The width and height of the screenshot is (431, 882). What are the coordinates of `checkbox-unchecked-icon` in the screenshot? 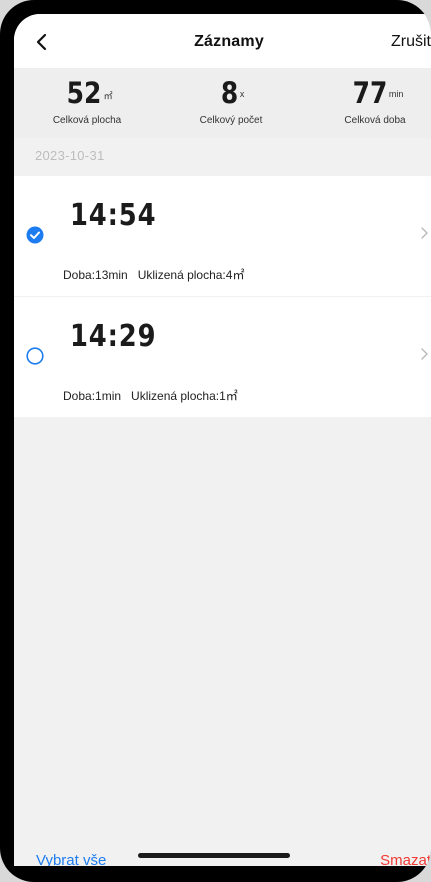 It's located at (35, 356).